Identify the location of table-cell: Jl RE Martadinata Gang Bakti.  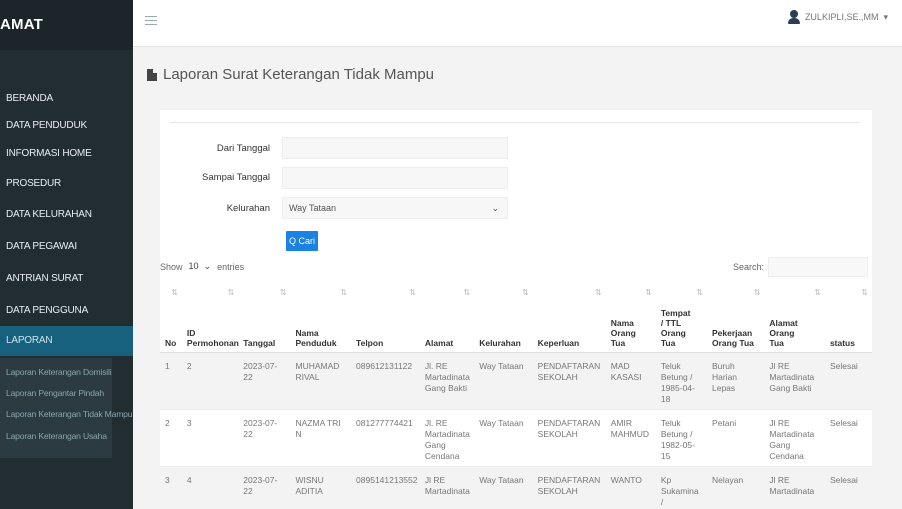
(794, 381).